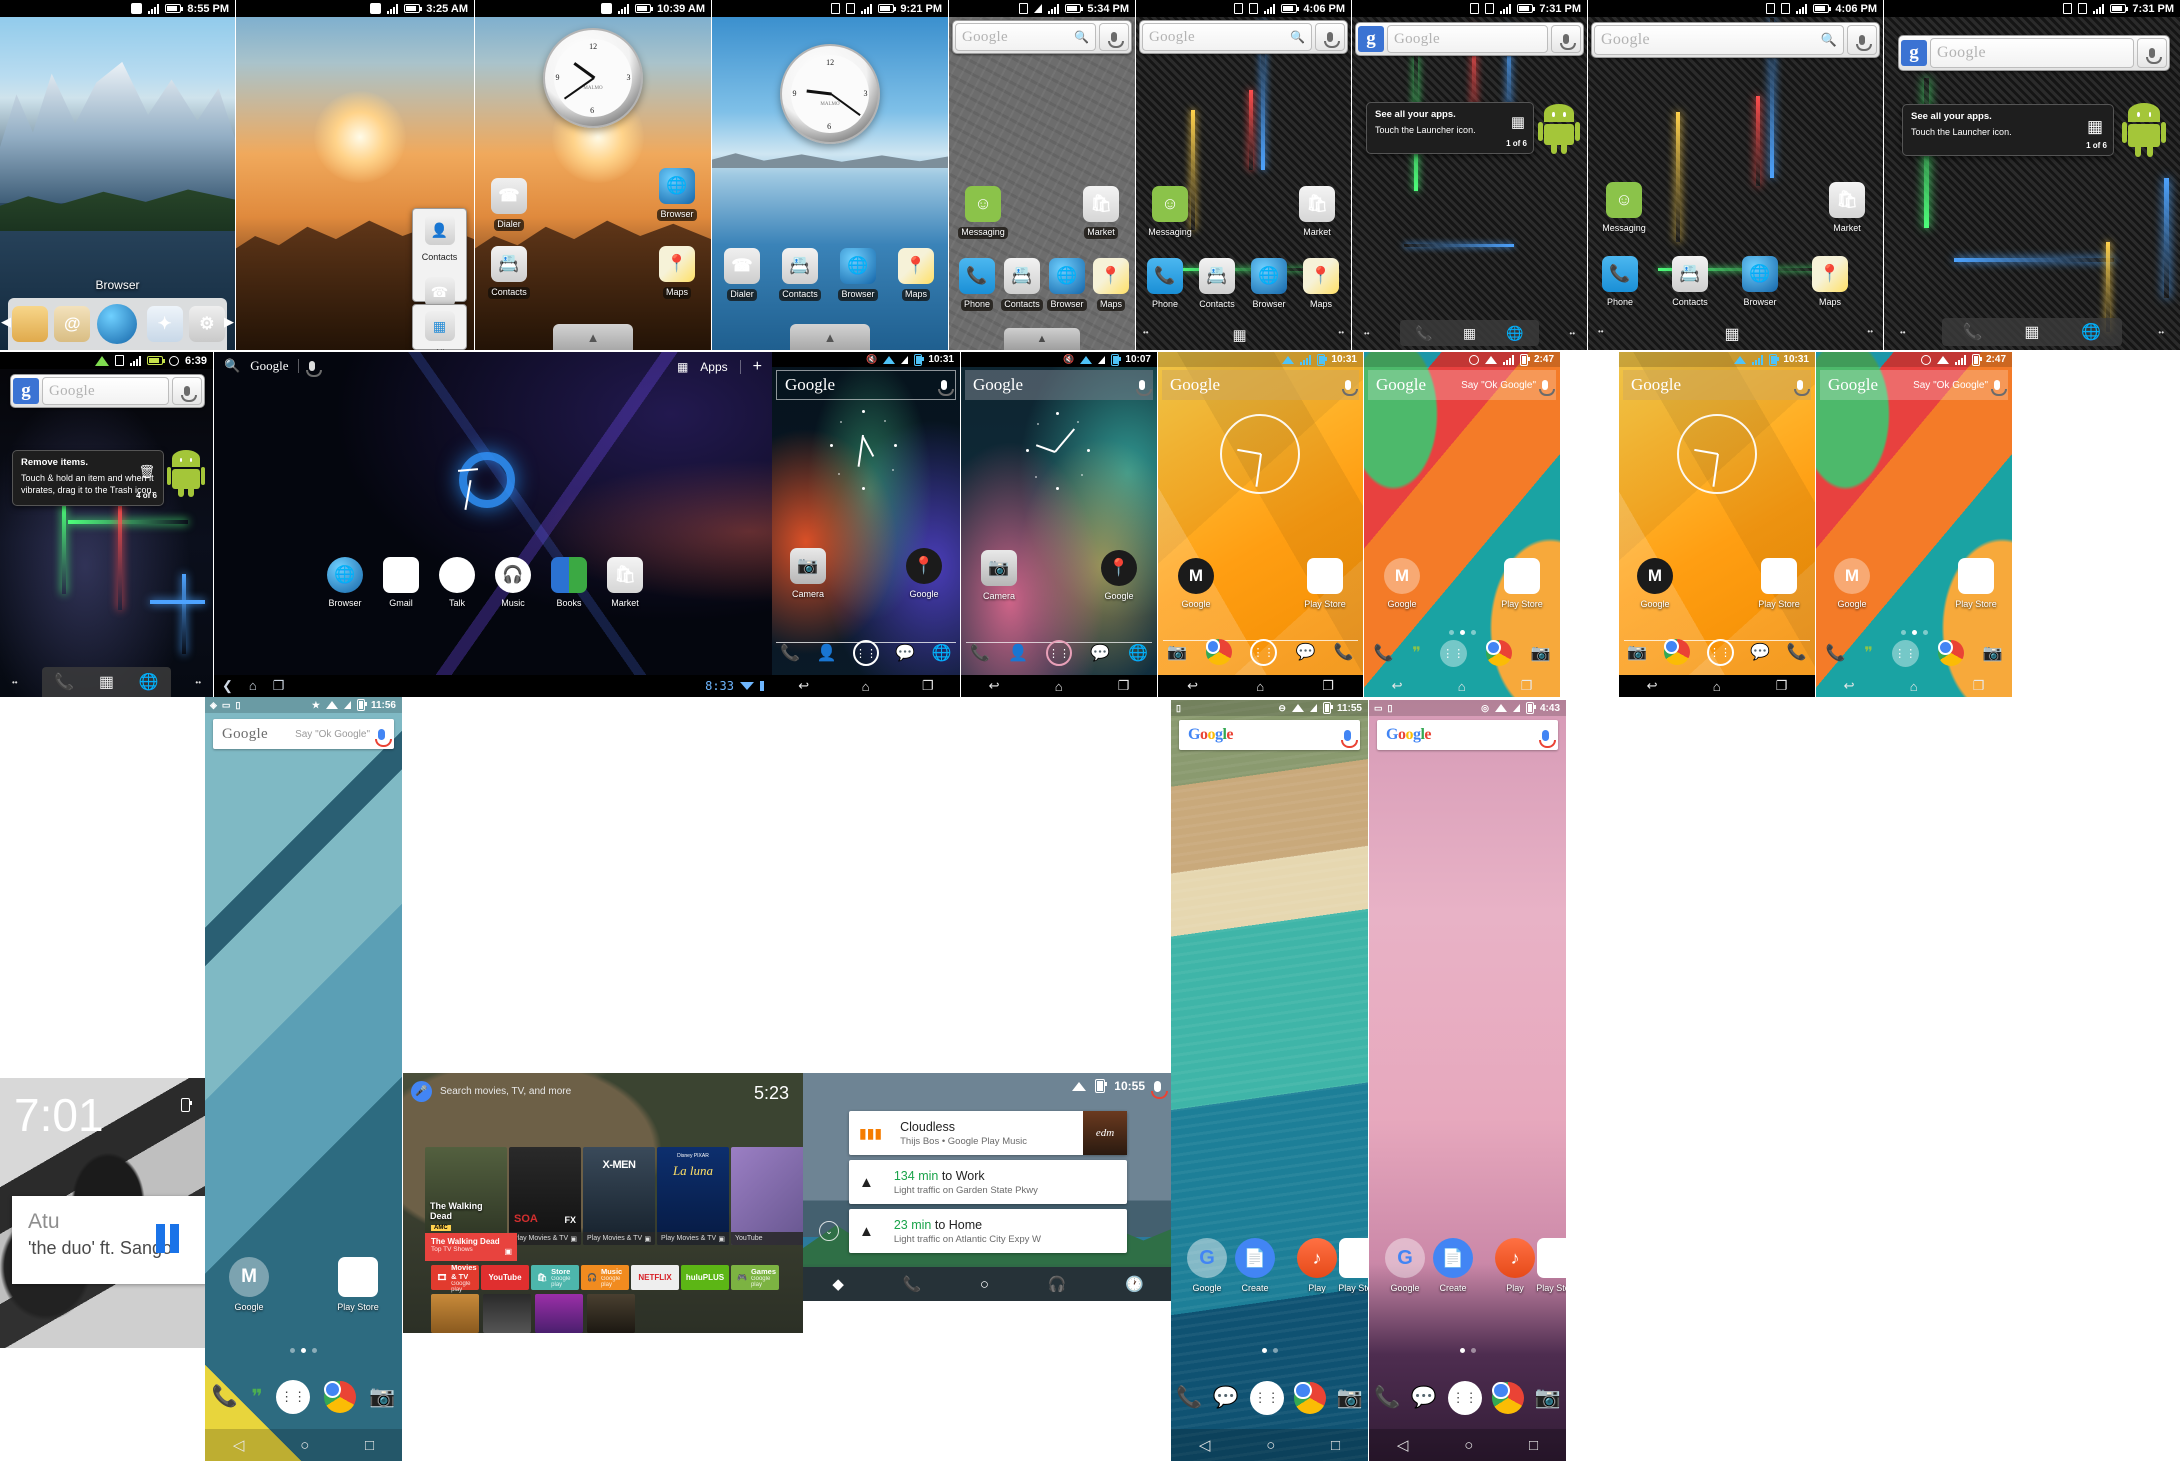  I want to click on analog-clock-widget: MALMO 12 3 6 9, so click(830, 94).